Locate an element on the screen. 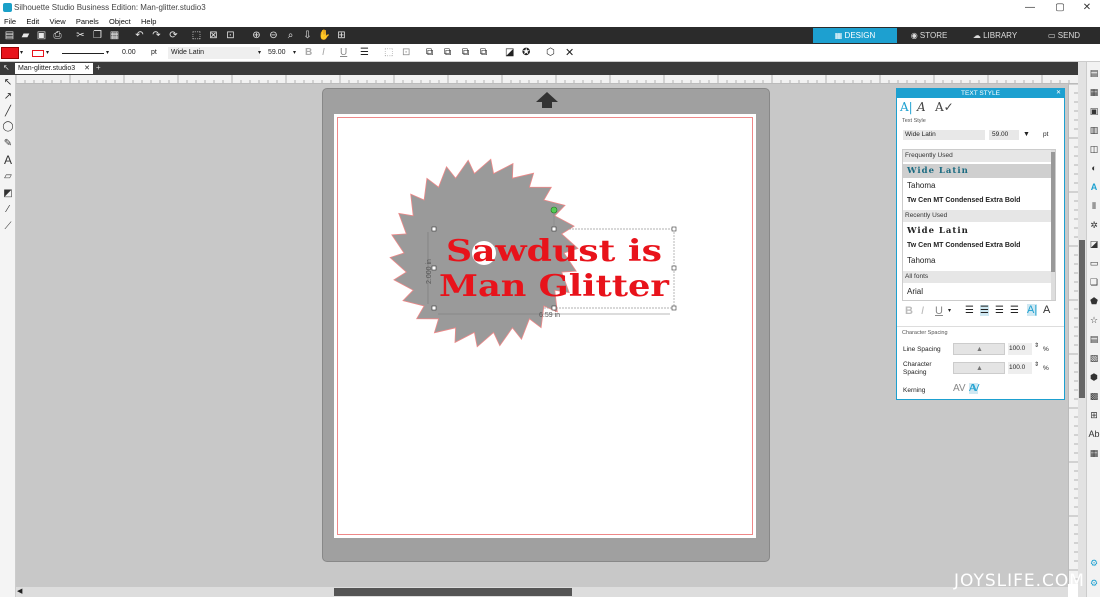  font-name-field: Wide Latin is located at coordinates (214, 53).